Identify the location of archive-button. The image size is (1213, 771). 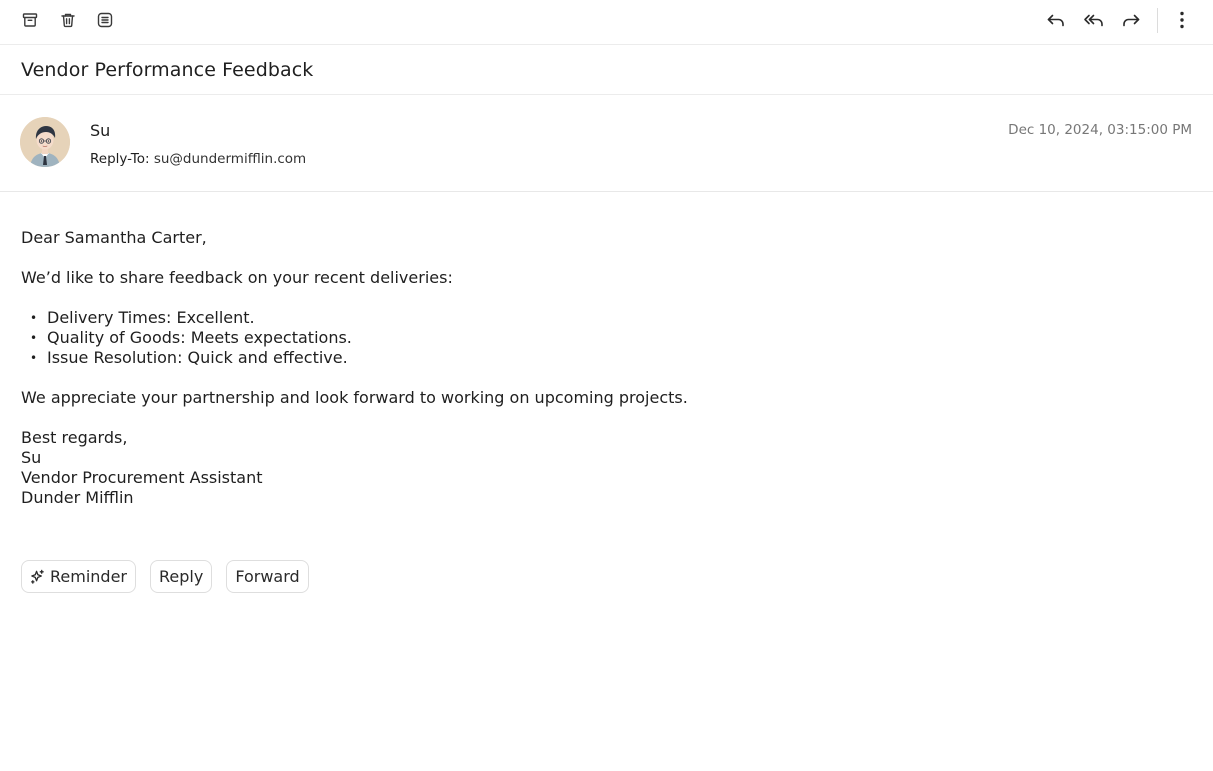
(30, 20).